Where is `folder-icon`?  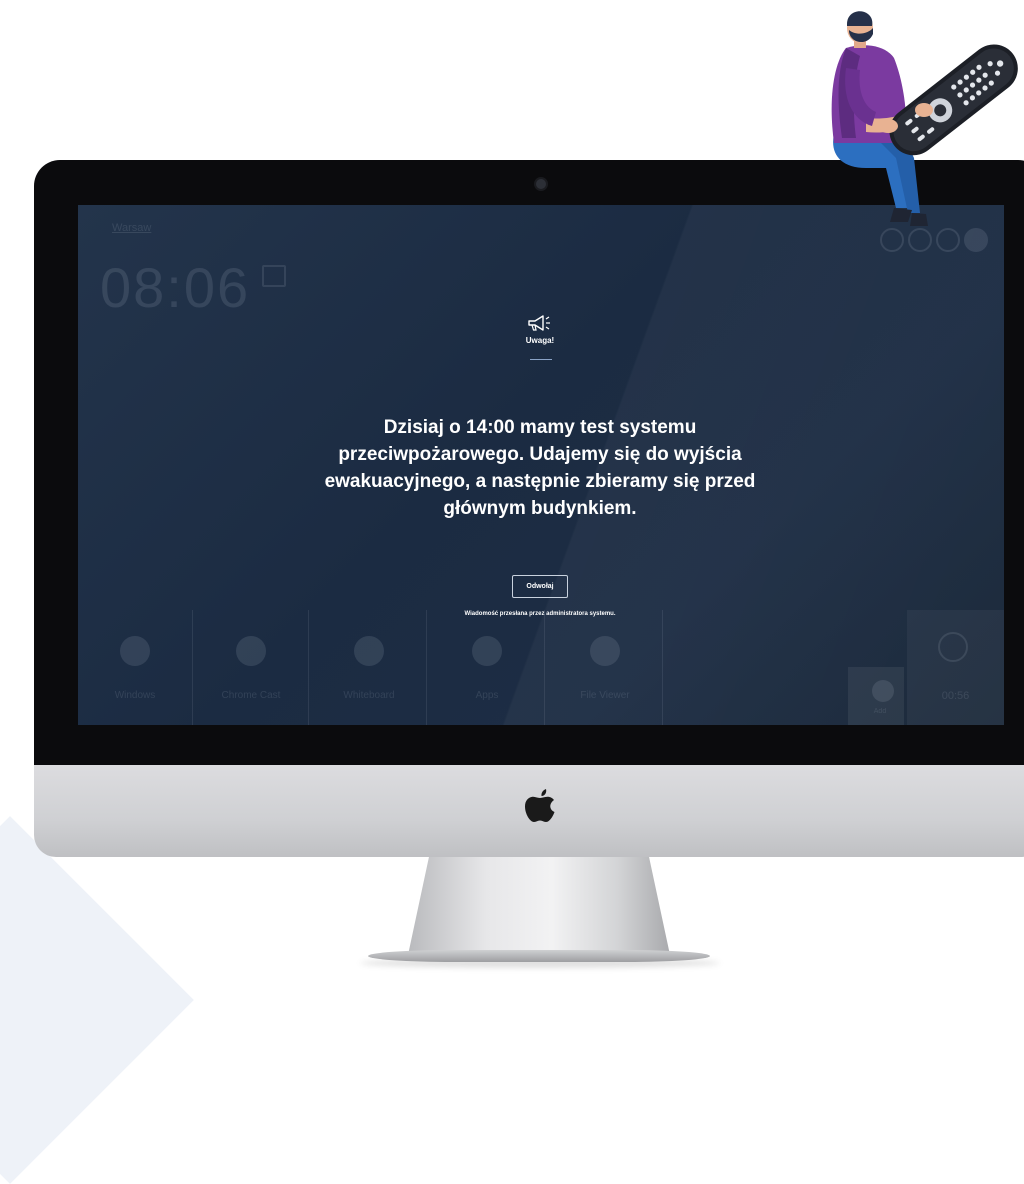 folder-icon is located at coordinates (605, 651).